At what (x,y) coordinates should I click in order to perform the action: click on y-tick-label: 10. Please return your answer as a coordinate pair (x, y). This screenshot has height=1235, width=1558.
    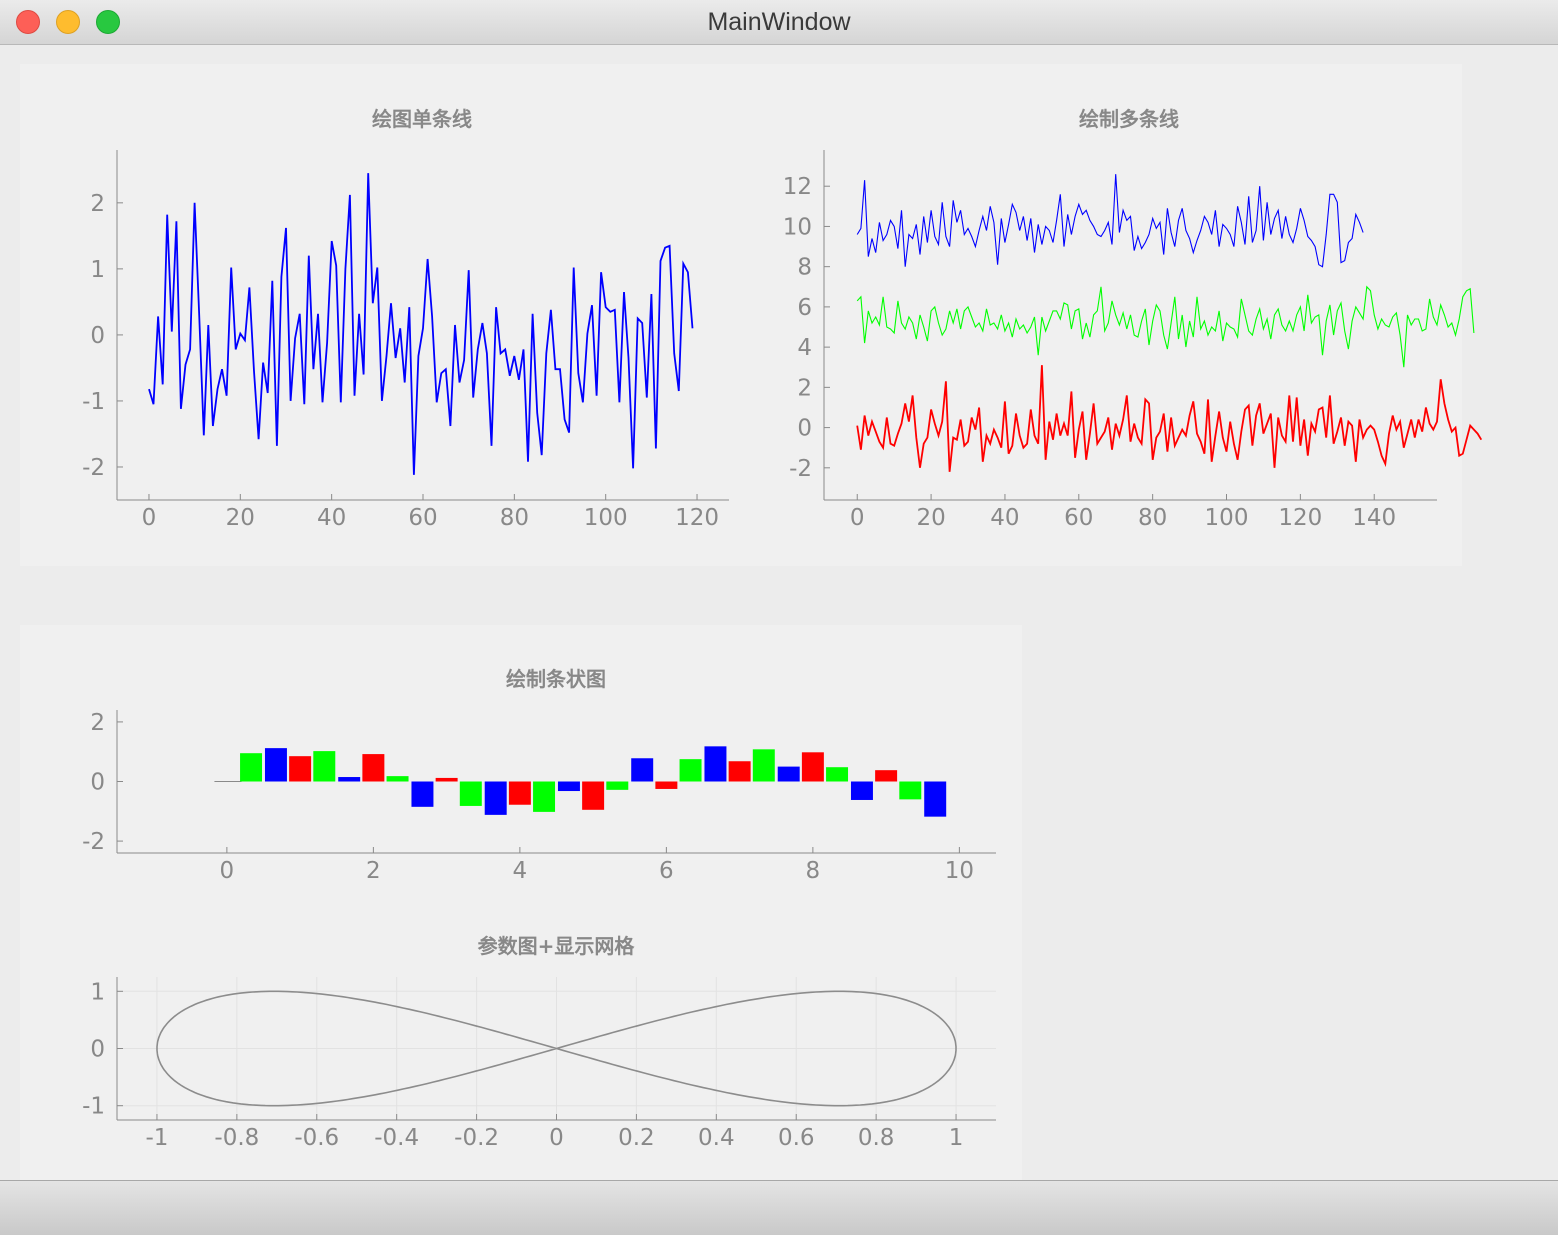
    Looking at the image, I should click on (797, 227).